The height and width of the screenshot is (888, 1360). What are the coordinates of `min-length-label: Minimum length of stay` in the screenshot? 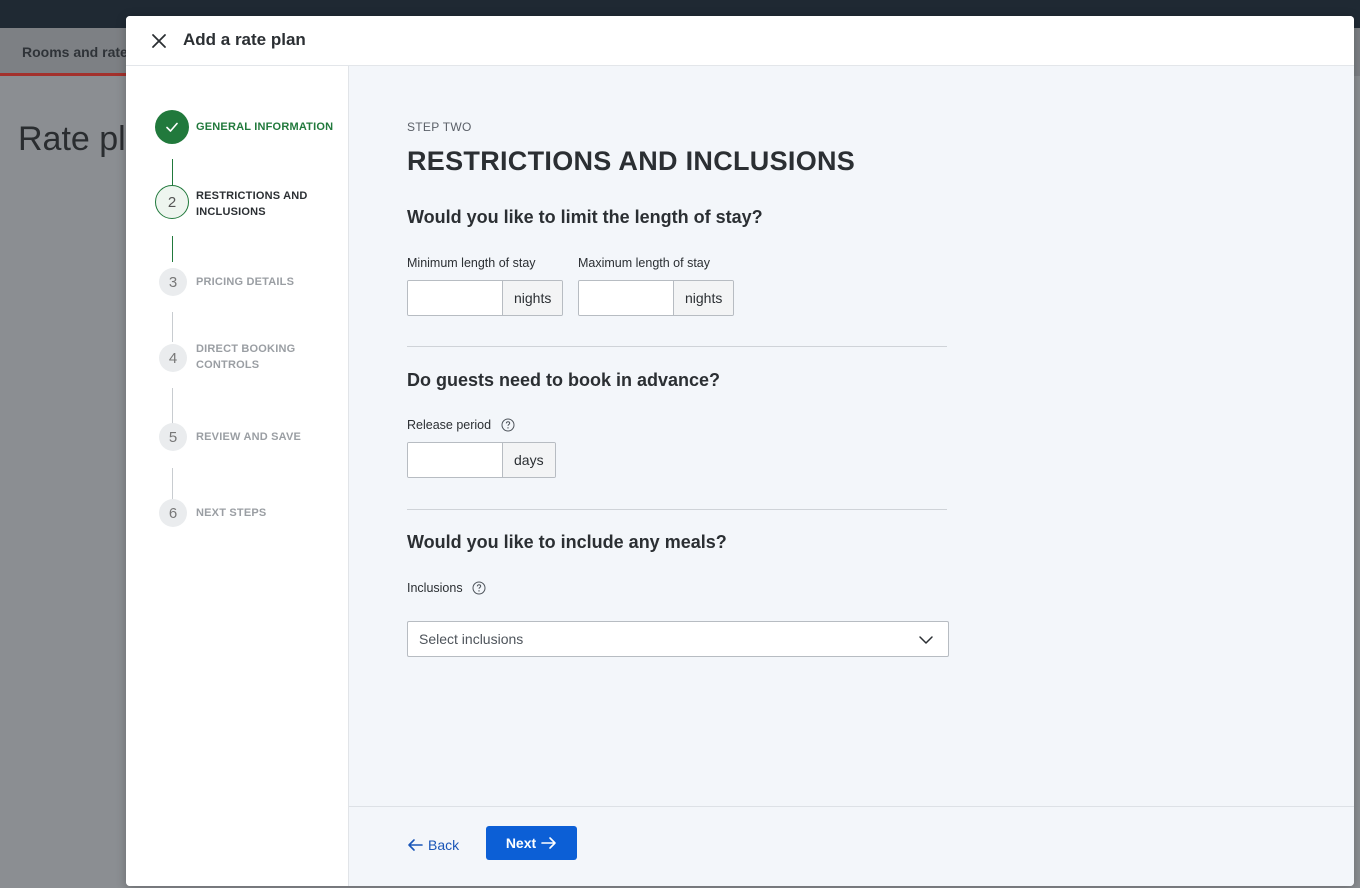 It's located at (471, 263).